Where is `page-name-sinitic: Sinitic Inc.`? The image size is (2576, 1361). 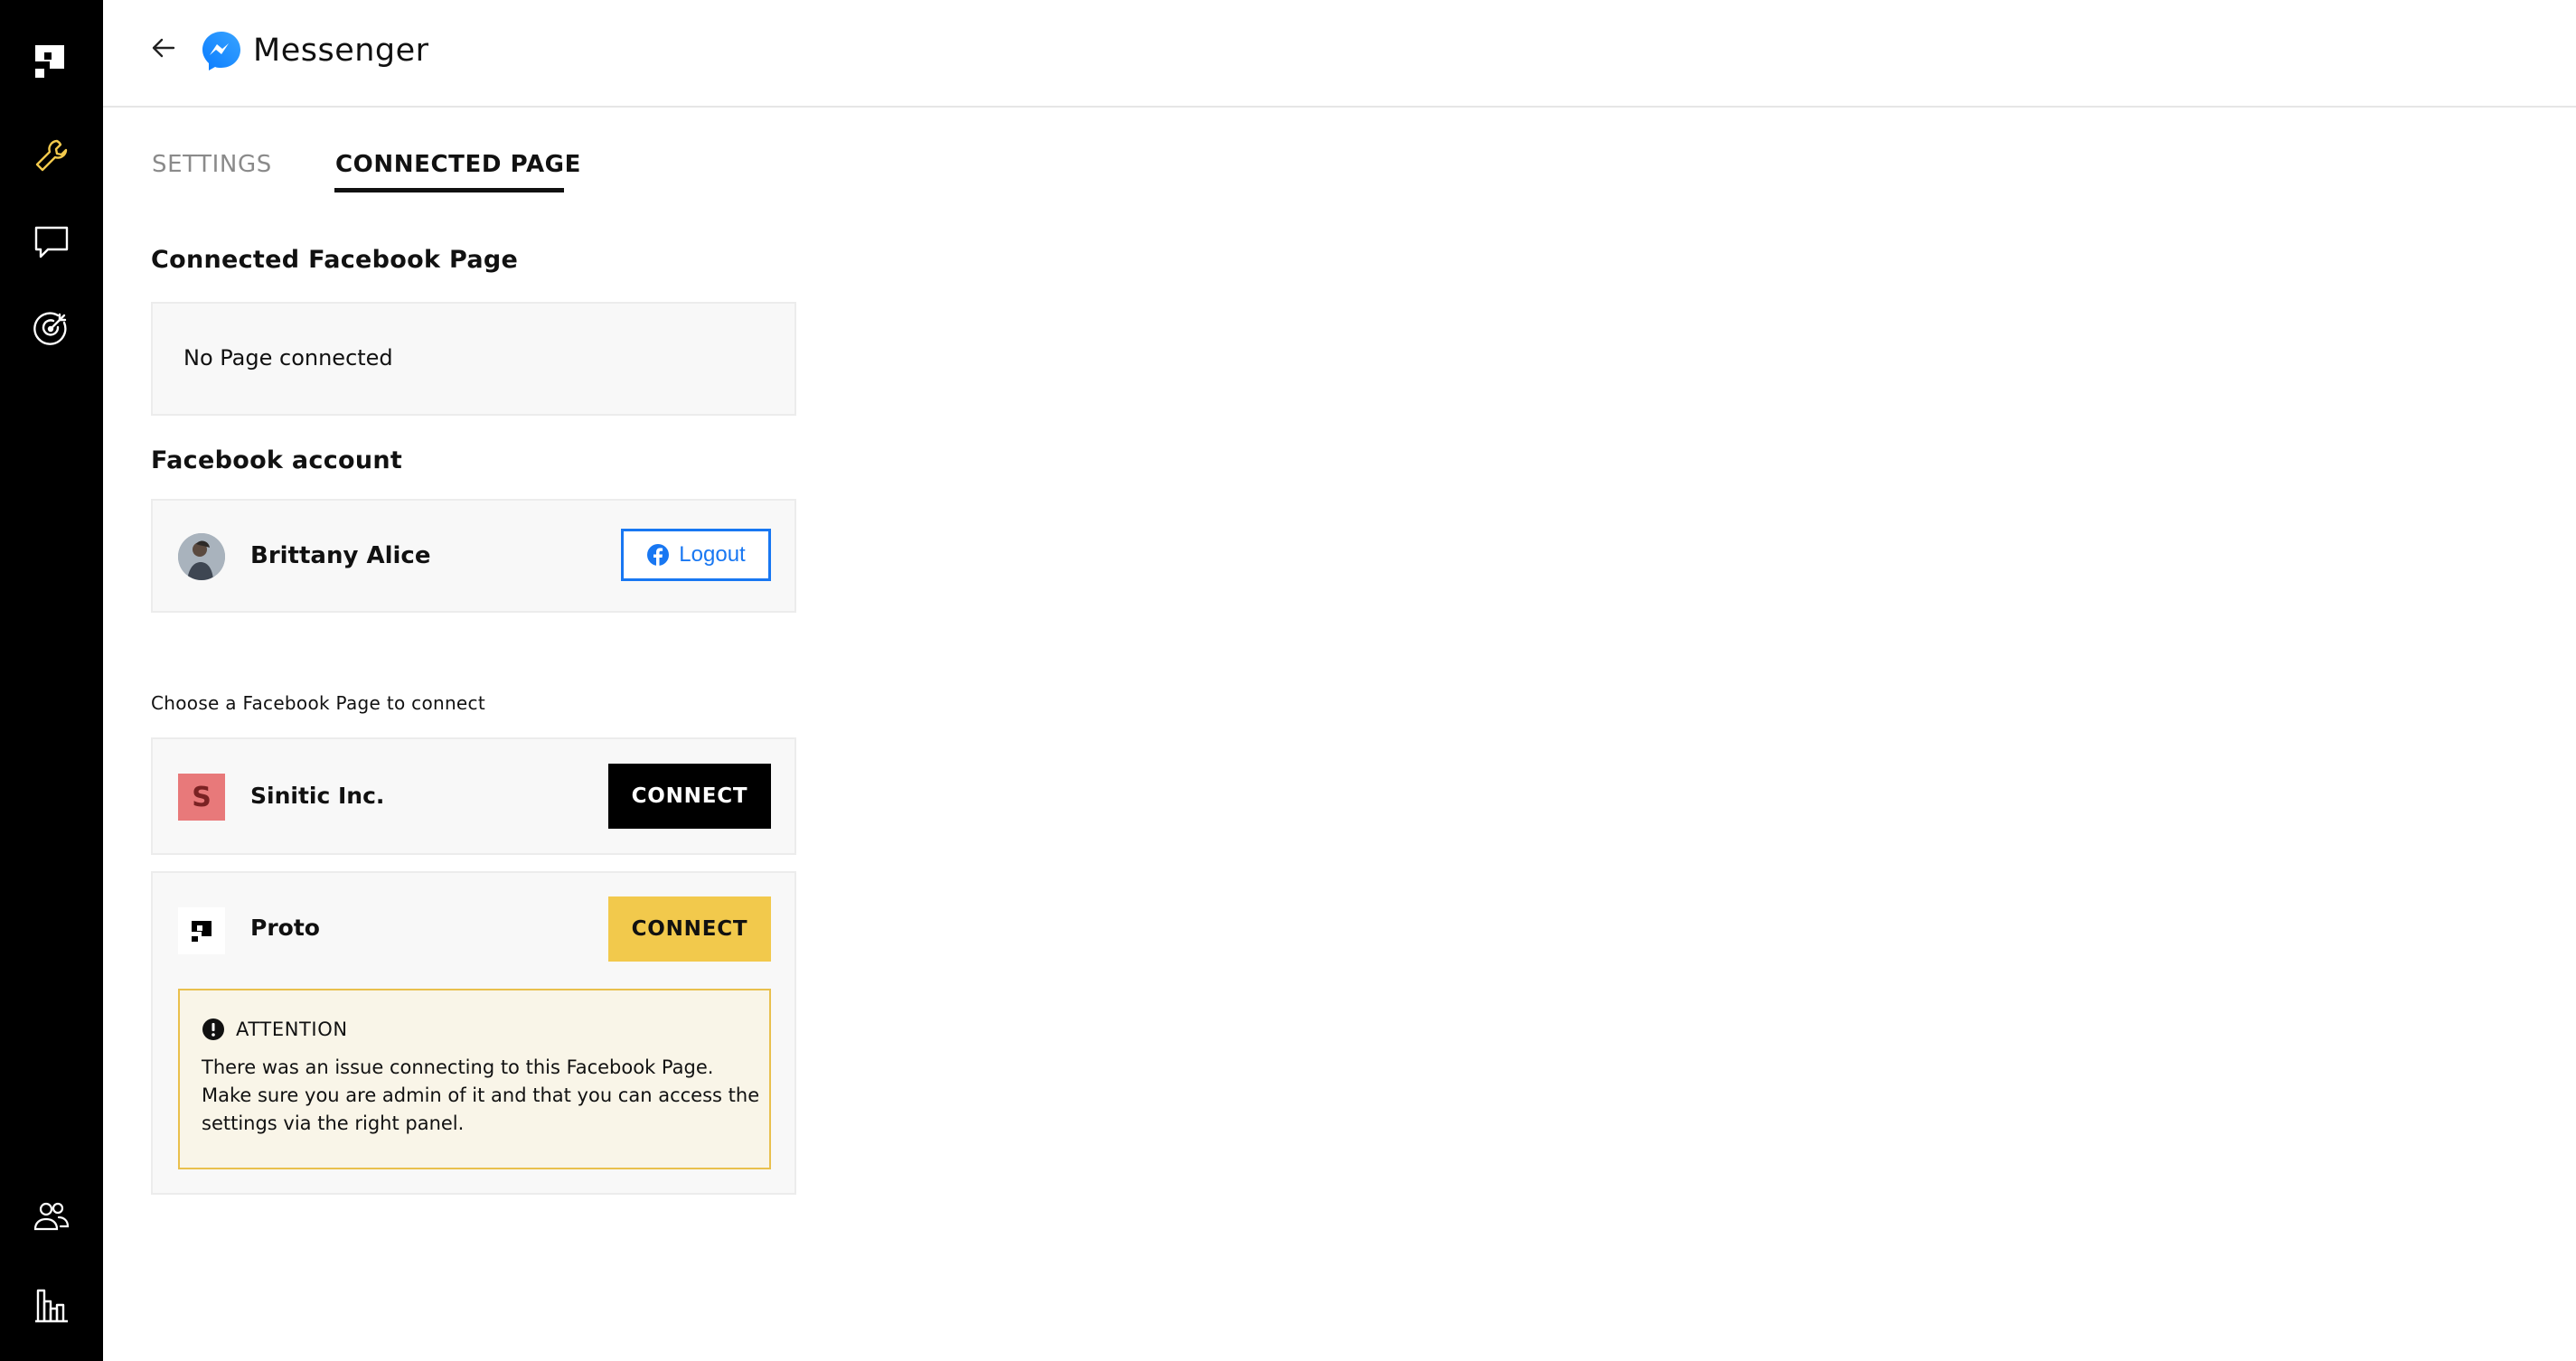
page-name-sinitic: Sinitic Inc. is located at coordinates (317, 796).